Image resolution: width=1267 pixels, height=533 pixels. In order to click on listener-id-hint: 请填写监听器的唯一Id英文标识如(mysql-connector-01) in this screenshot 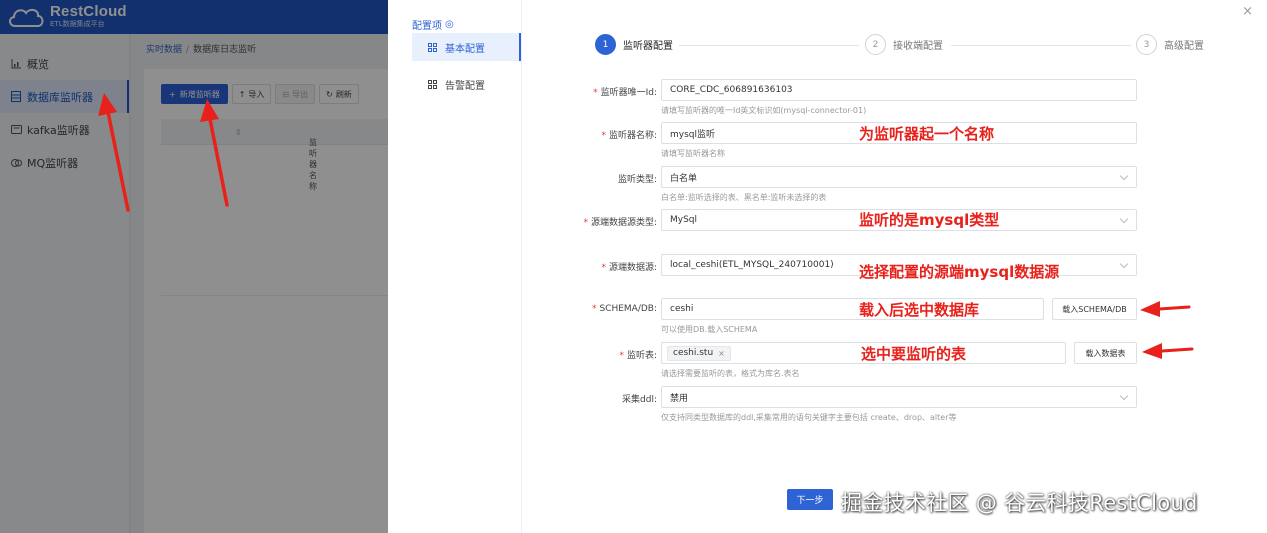, I will do `click(764, 110)`.